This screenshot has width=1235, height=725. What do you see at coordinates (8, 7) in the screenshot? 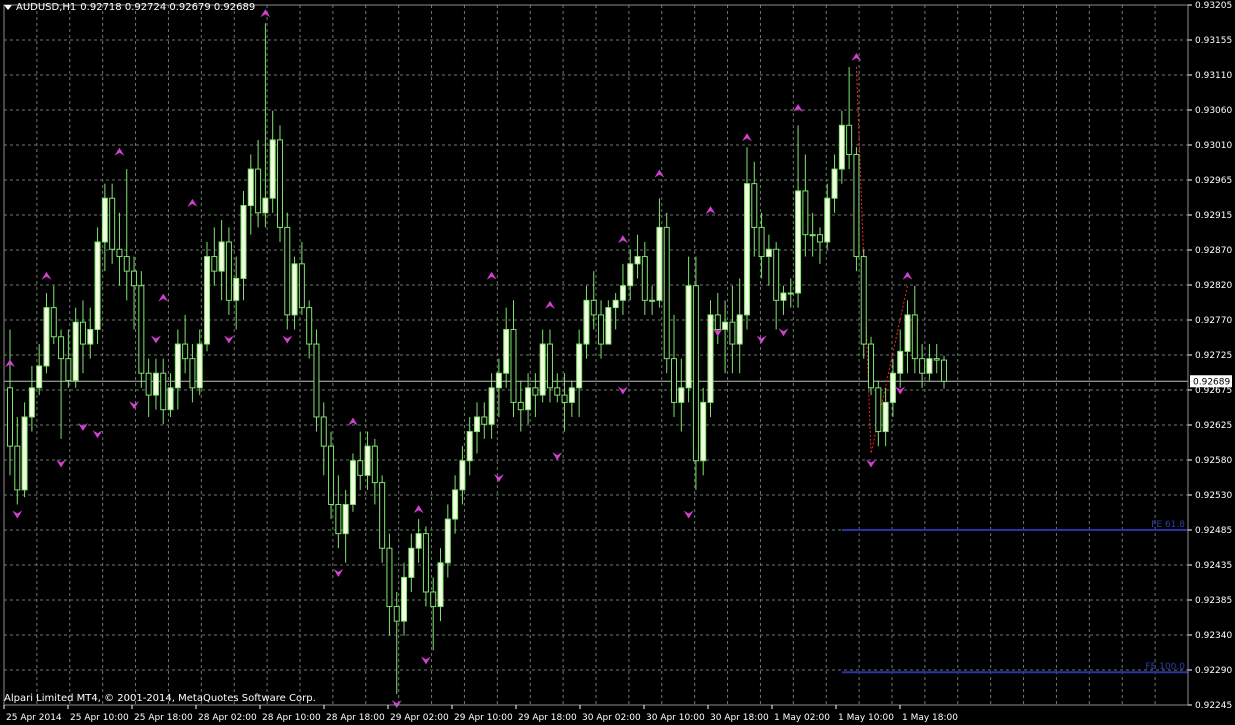
I see `dropdown-triangle-icon` at bounding box center [8, 7].